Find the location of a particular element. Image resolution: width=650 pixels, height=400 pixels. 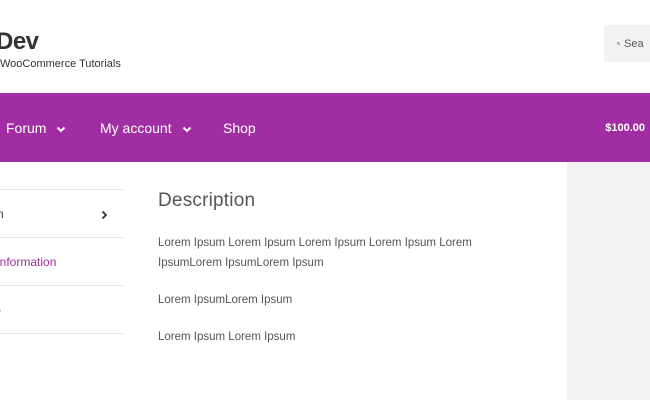

search-input is located at coordinates (637, 43).